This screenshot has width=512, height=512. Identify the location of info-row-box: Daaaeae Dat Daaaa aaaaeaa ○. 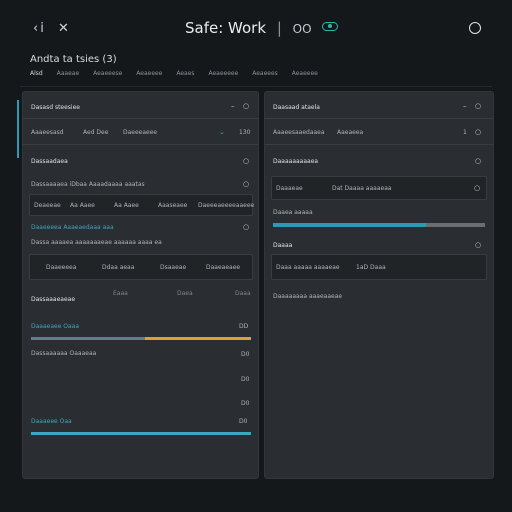
(379, 188).